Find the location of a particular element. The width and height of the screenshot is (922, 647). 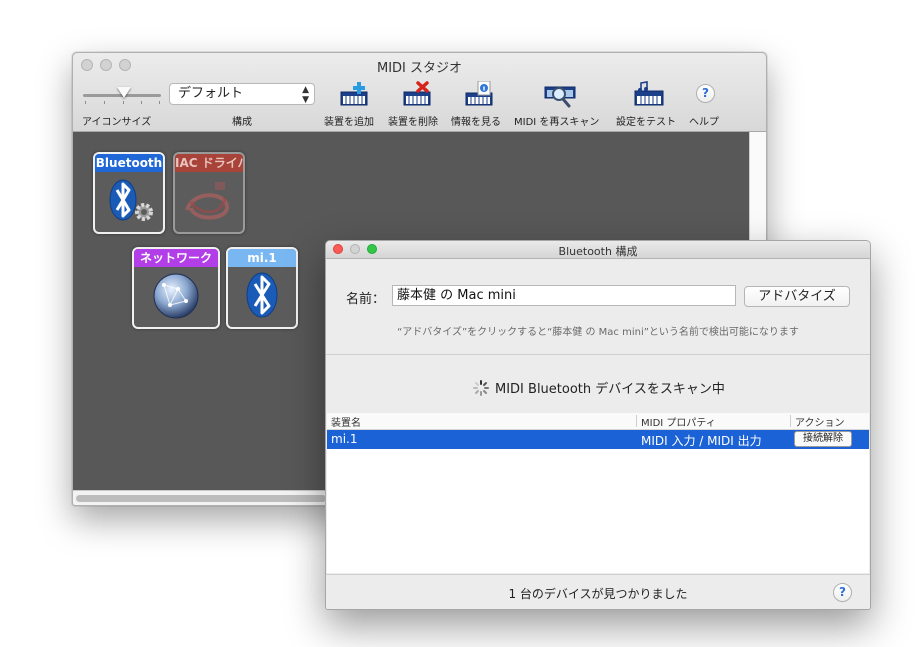

device-bluetooth: Bluetooth is located at coordinates (129, 193).